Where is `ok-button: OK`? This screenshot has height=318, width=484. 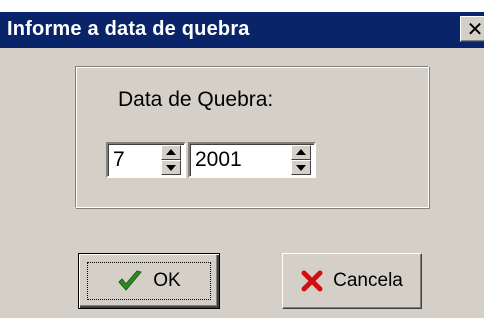 ok-button: OK is located at coordinates (149, 281).